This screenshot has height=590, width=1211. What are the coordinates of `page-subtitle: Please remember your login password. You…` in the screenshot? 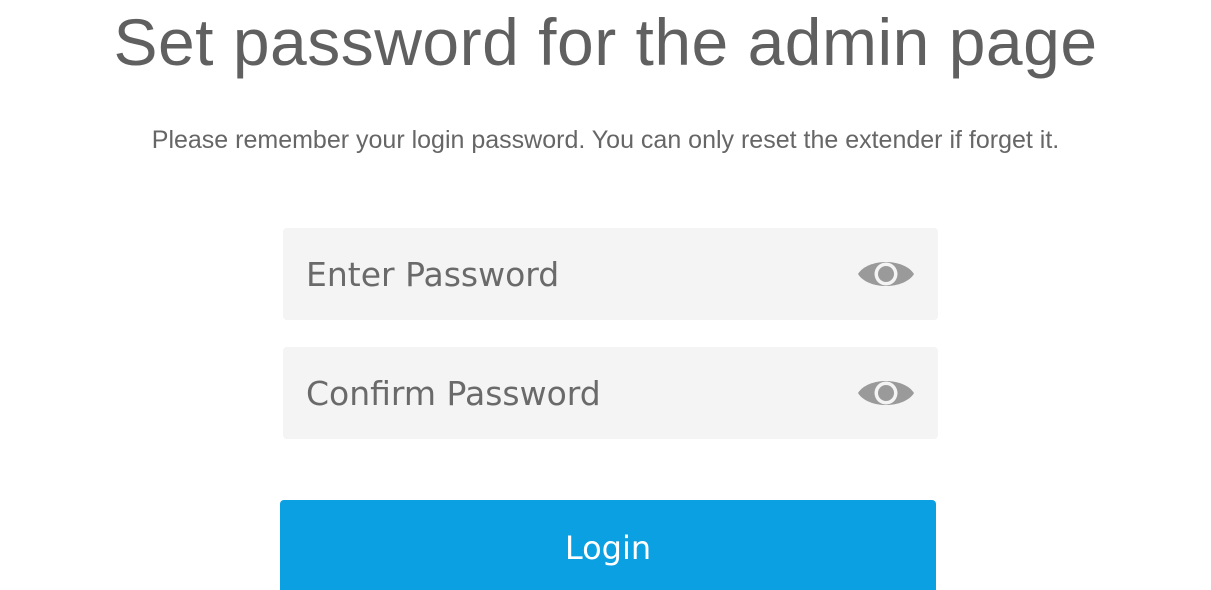 It's located at (605, 140).